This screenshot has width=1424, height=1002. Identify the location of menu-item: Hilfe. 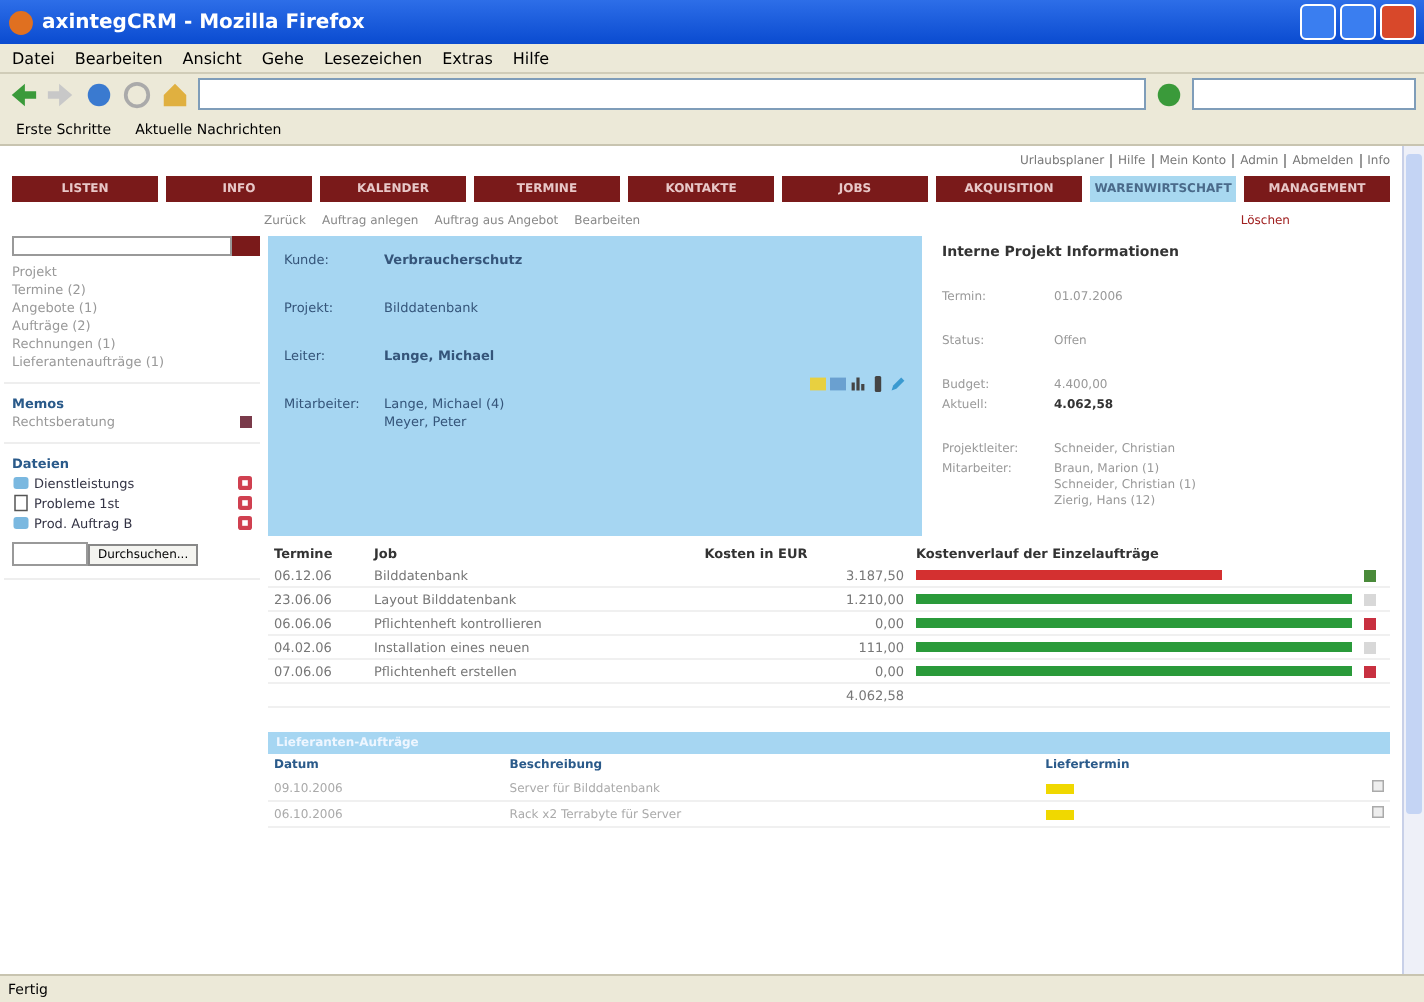
(531, 58).